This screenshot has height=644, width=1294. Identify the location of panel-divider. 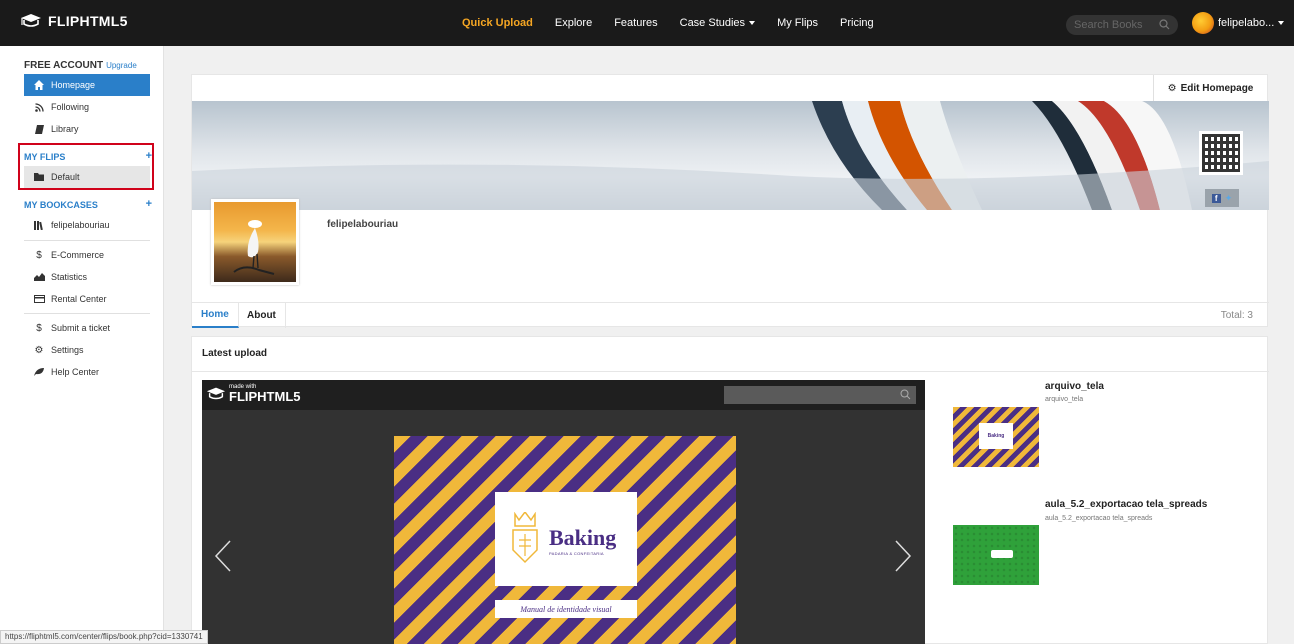
(730, 371).